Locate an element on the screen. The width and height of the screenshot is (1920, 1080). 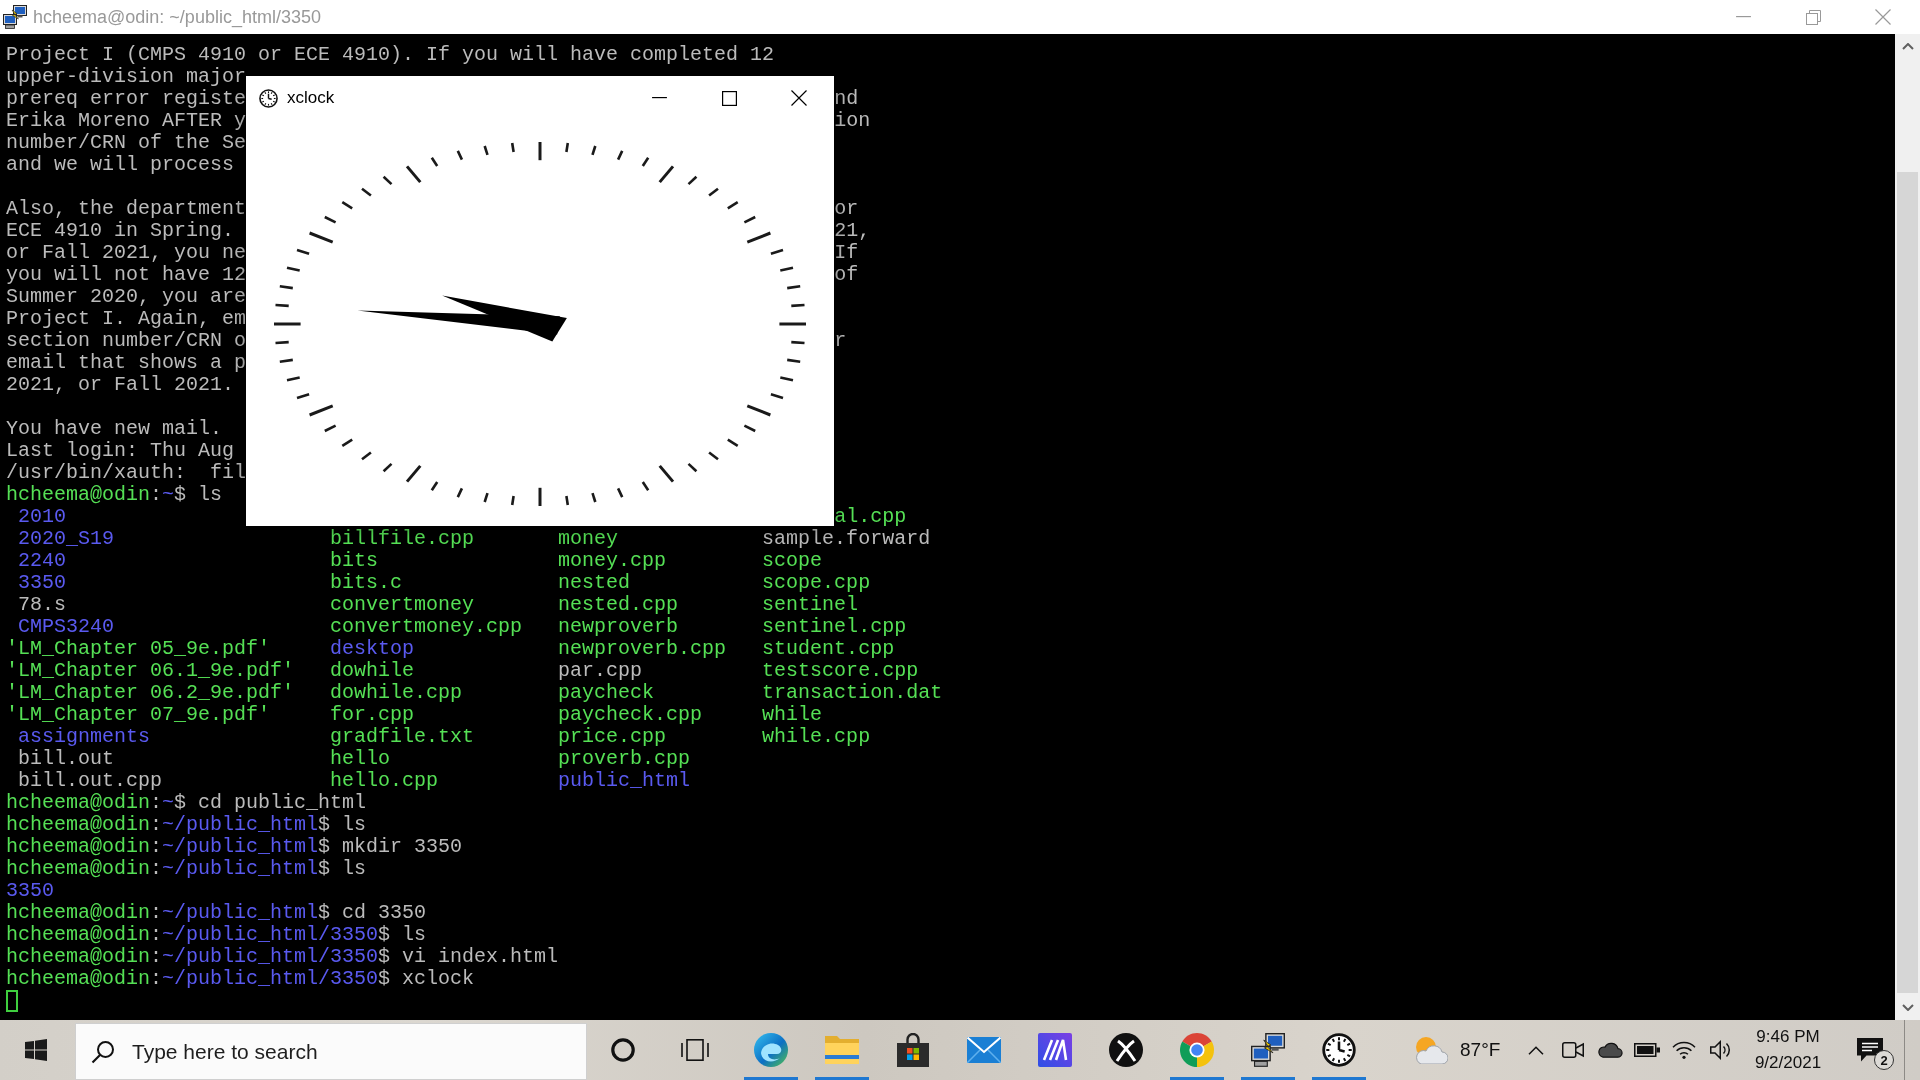
file-name: scope is located at coordinates (792, 561).